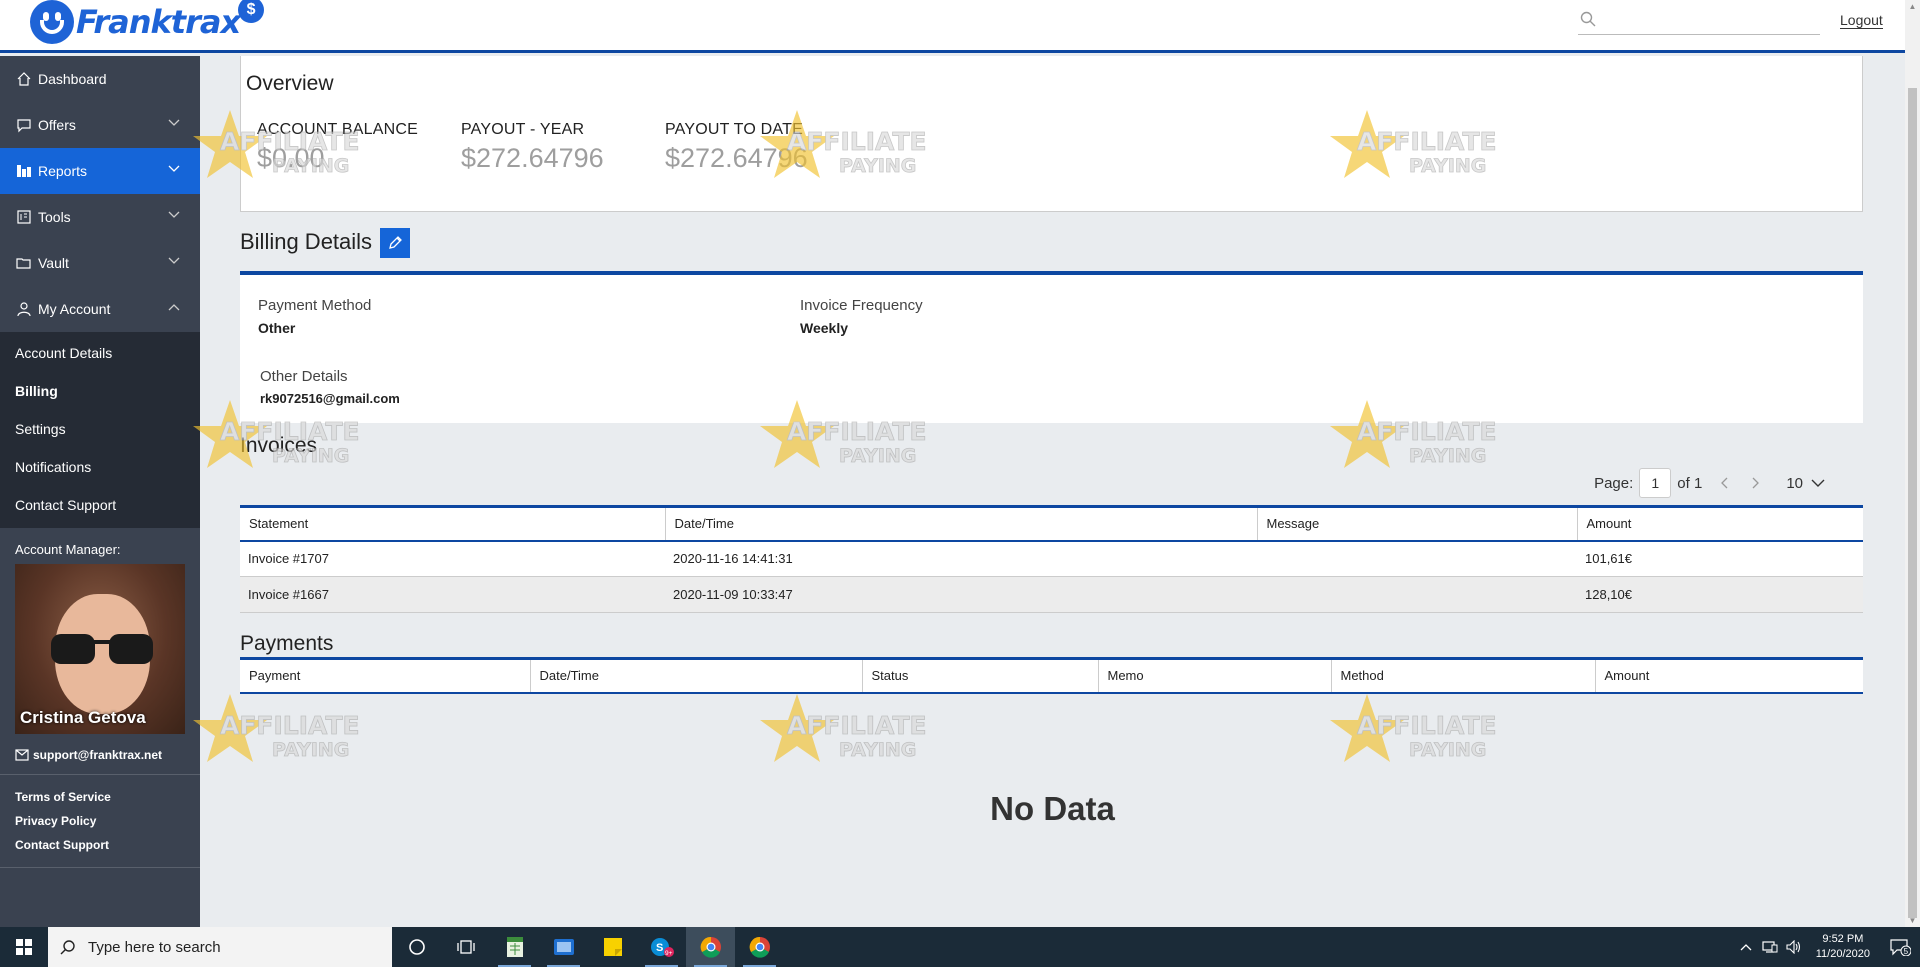 The width and height of the screenshot is (1920, 967). I want to click on search-icon, so click(1588, 19).